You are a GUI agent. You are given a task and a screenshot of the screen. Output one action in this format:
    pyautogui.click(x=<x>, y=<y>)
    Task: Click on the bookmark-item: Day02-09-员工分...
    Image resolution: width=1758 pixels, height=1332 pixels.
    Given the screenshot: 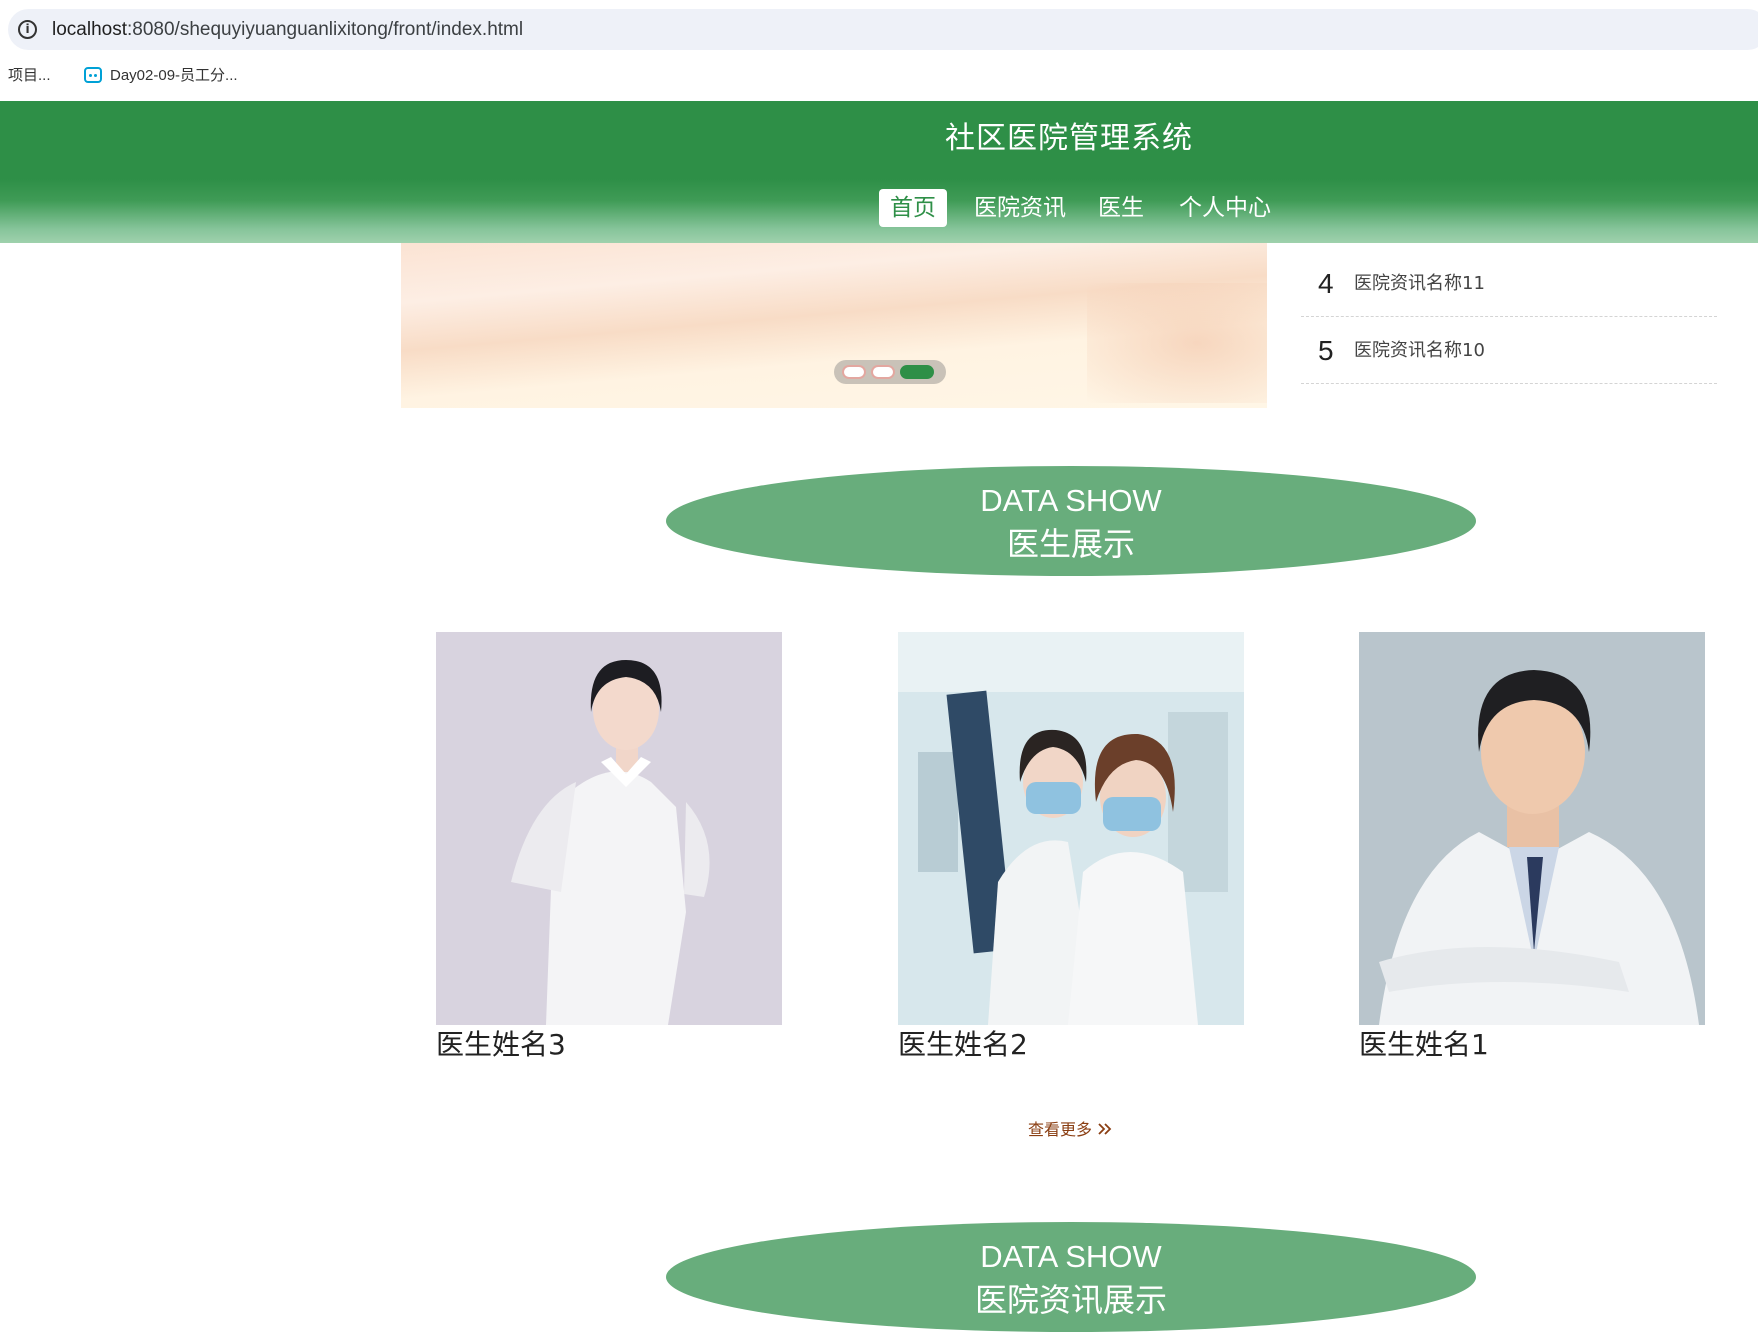 What is the action you would take?
    pyautogui.click(x=161, y=76)
    